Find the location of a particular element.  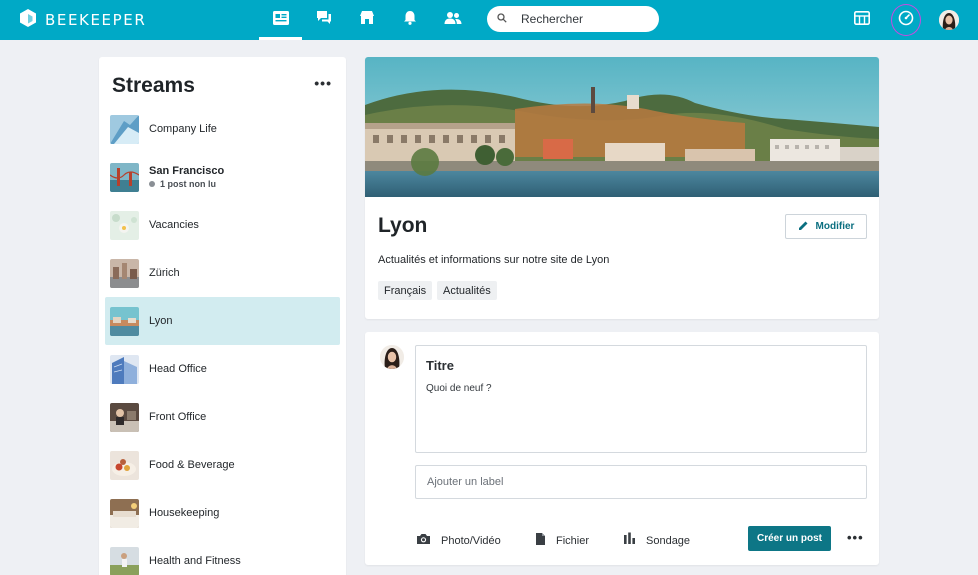

stream-label: Housekeeping is located at coordinates (184, 513).